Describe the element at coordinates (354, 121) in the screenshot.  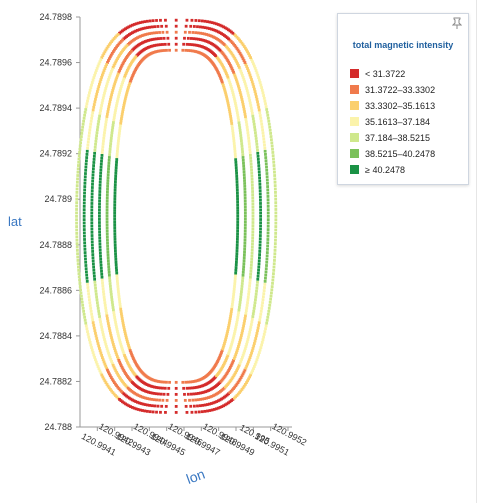
I see `legend-swatch` at that location.